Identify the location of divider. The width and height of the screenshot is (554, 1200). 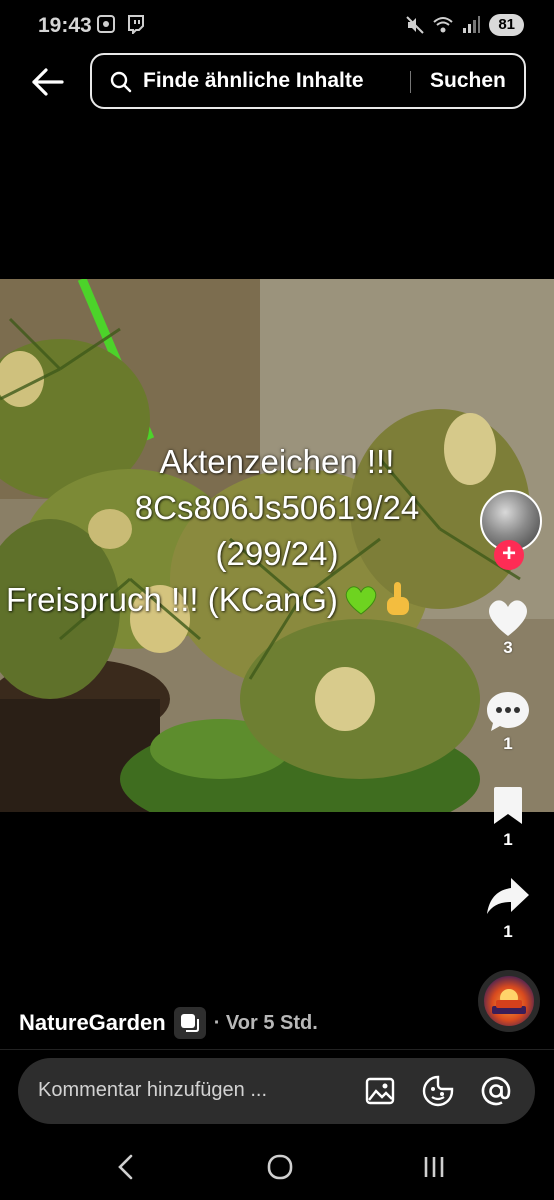
(277, 1049).